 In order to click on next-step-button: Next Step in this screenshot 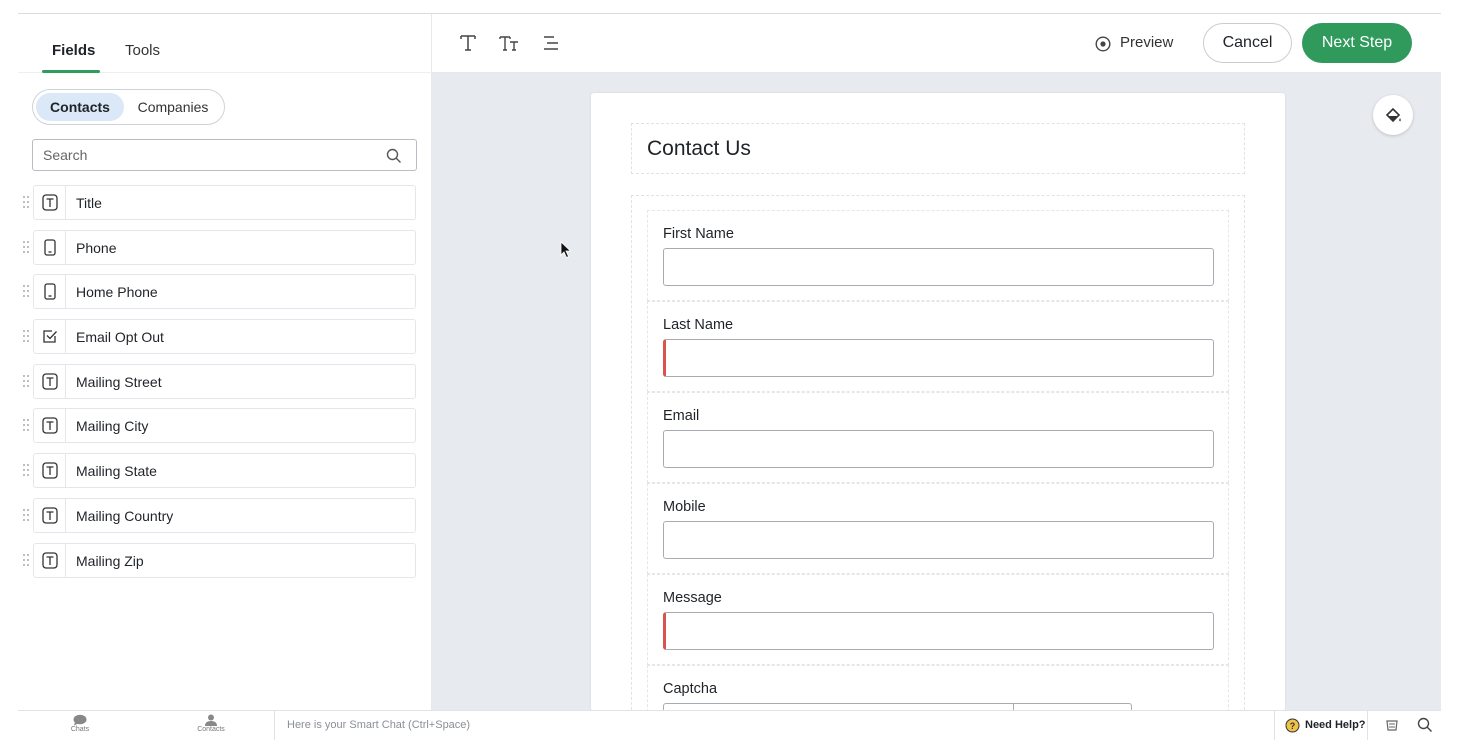, I will do `click(1357, 43)`.